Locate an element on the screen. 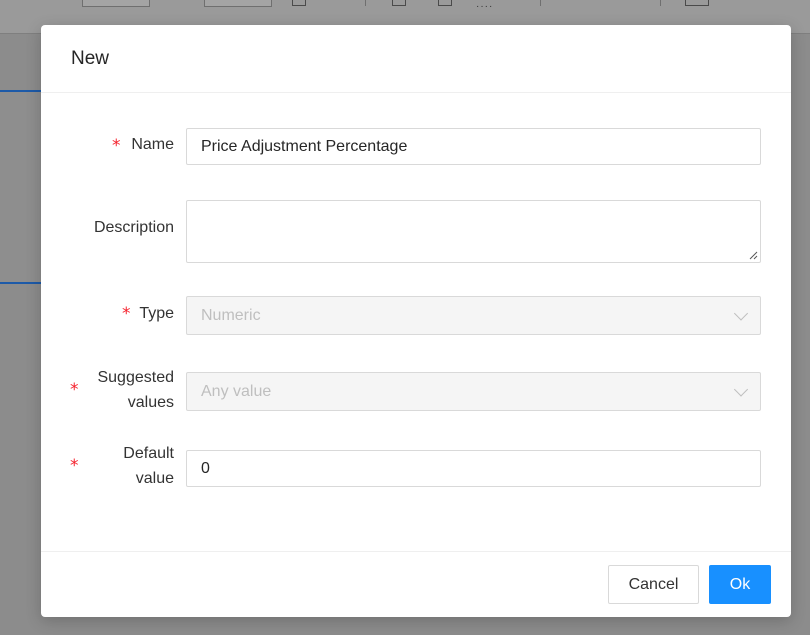  cancel-button: Cancel is located at coordinates (653, 584).